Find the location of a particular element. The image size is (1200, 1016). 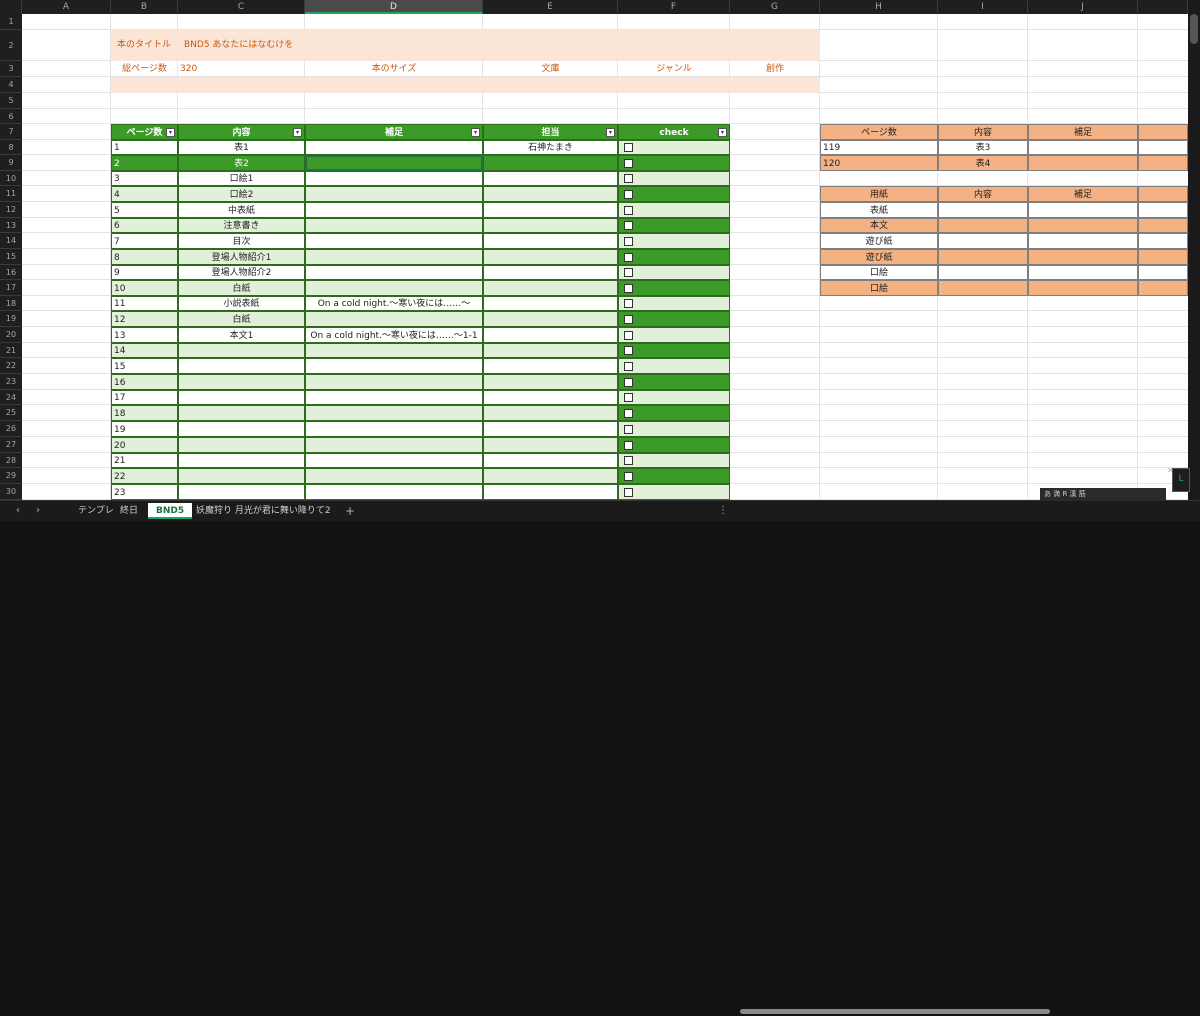

title-value: BND5 あなたにはなむけを is located at coordinates (398, 45).